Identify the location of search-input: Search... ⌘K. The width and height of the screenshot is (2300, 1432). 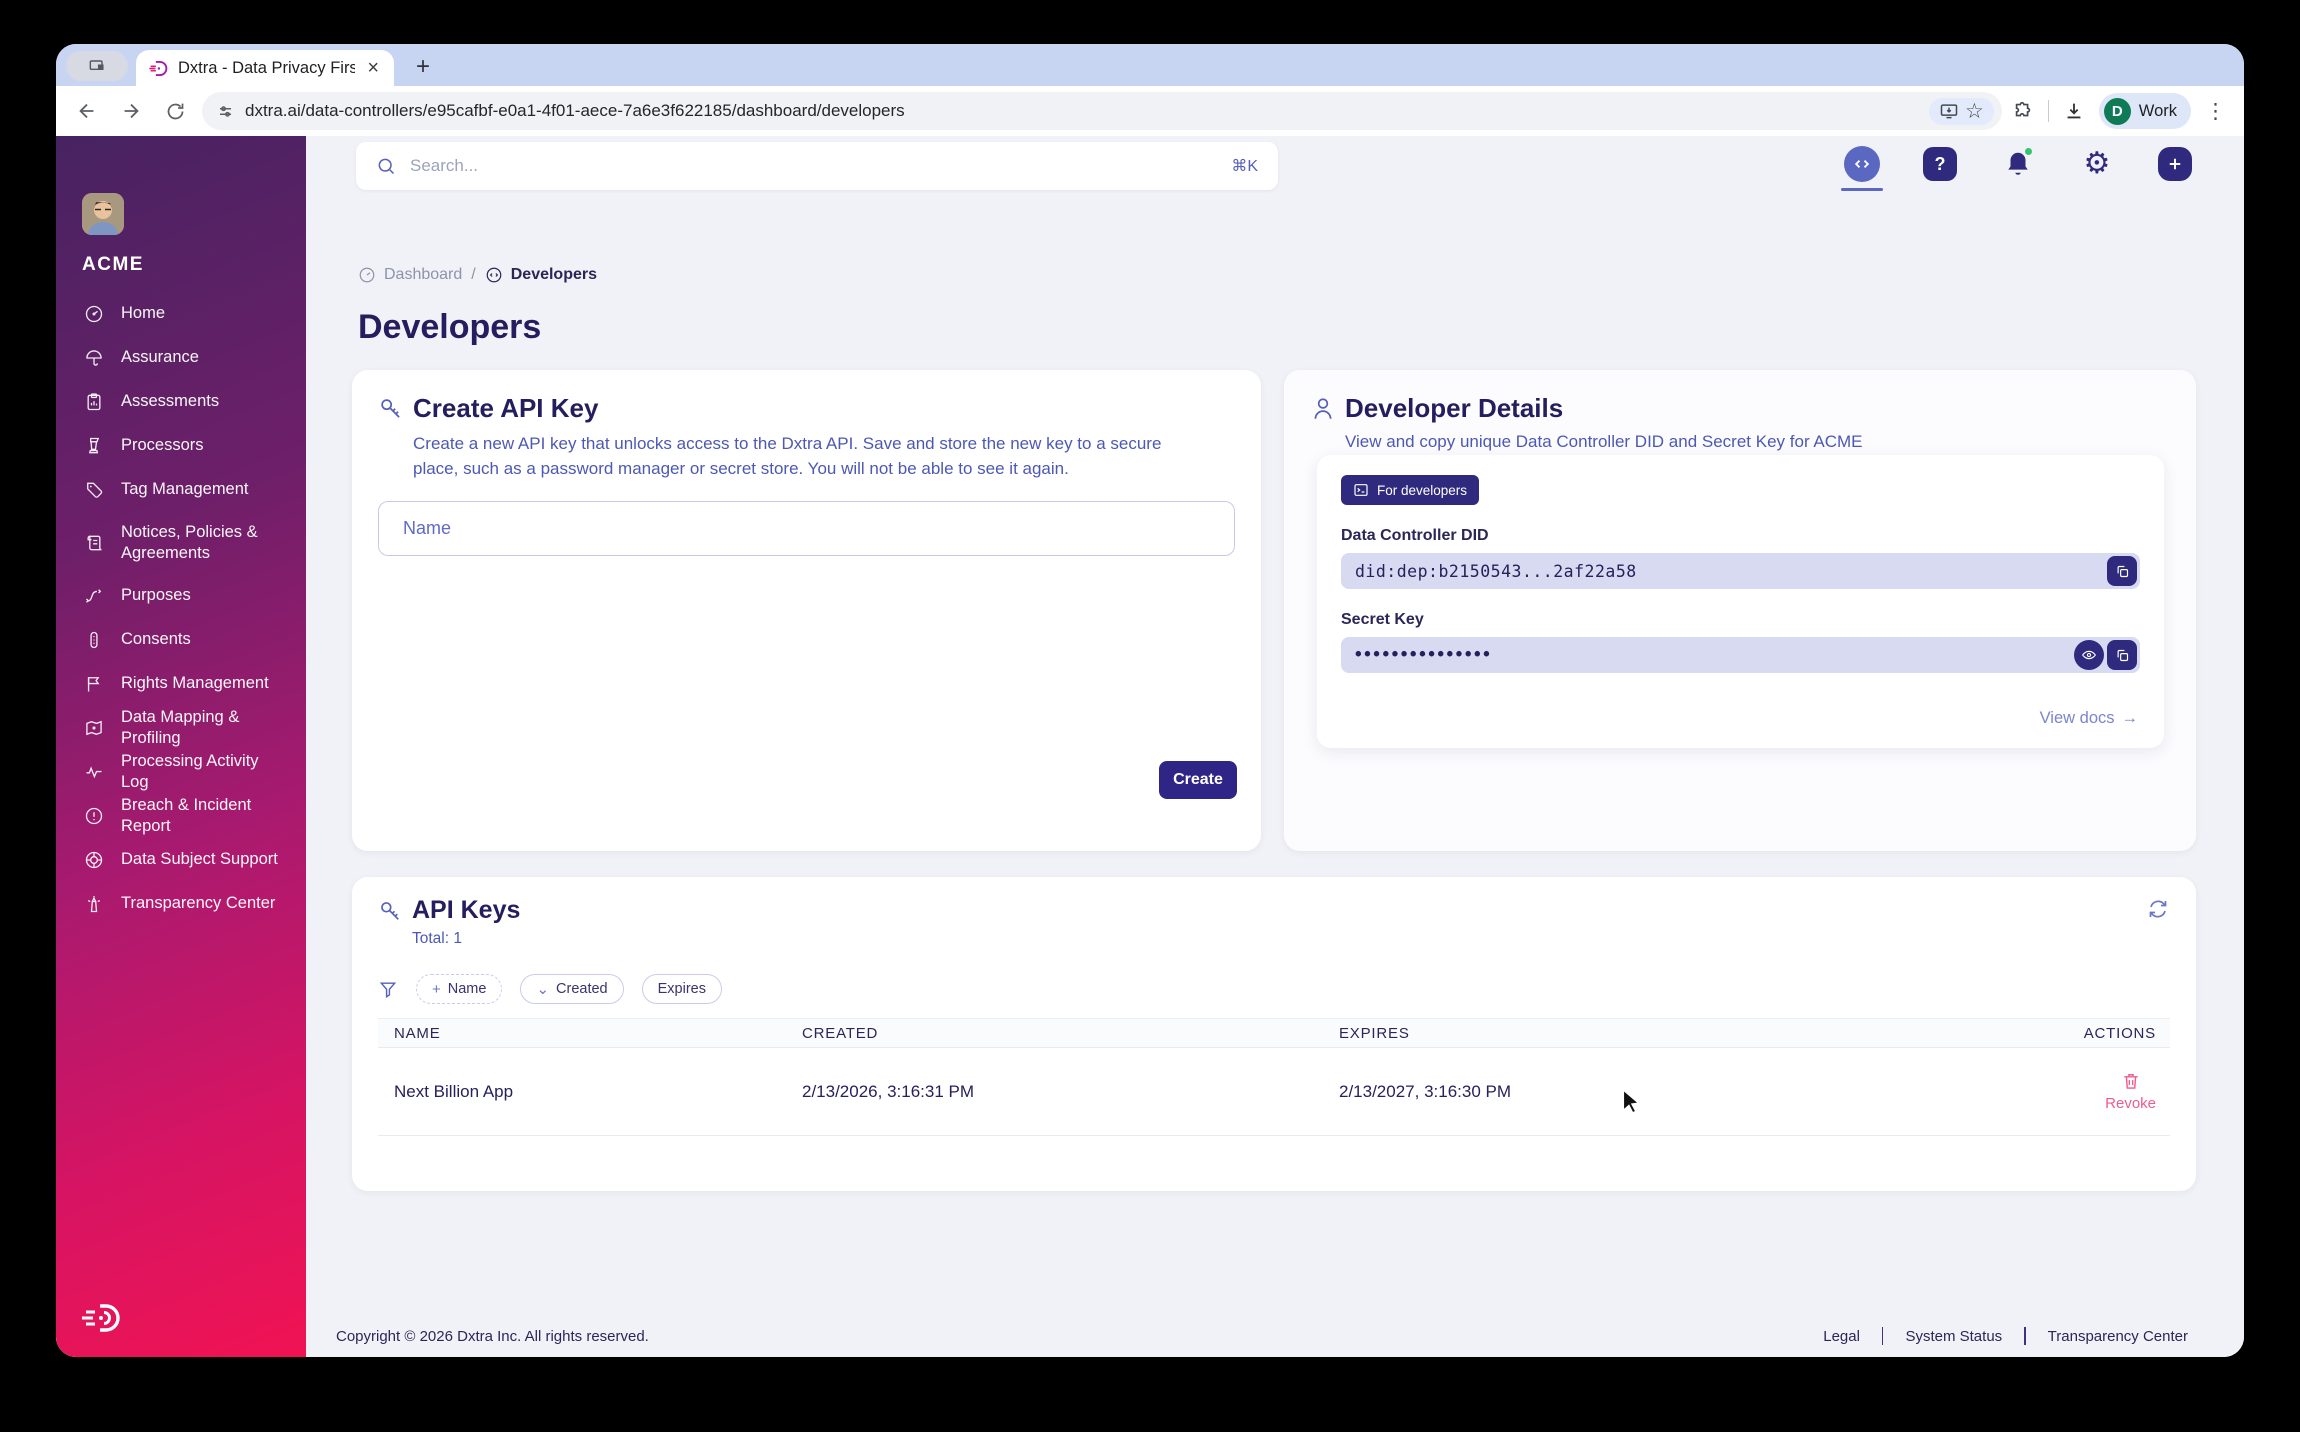
(817, 166).